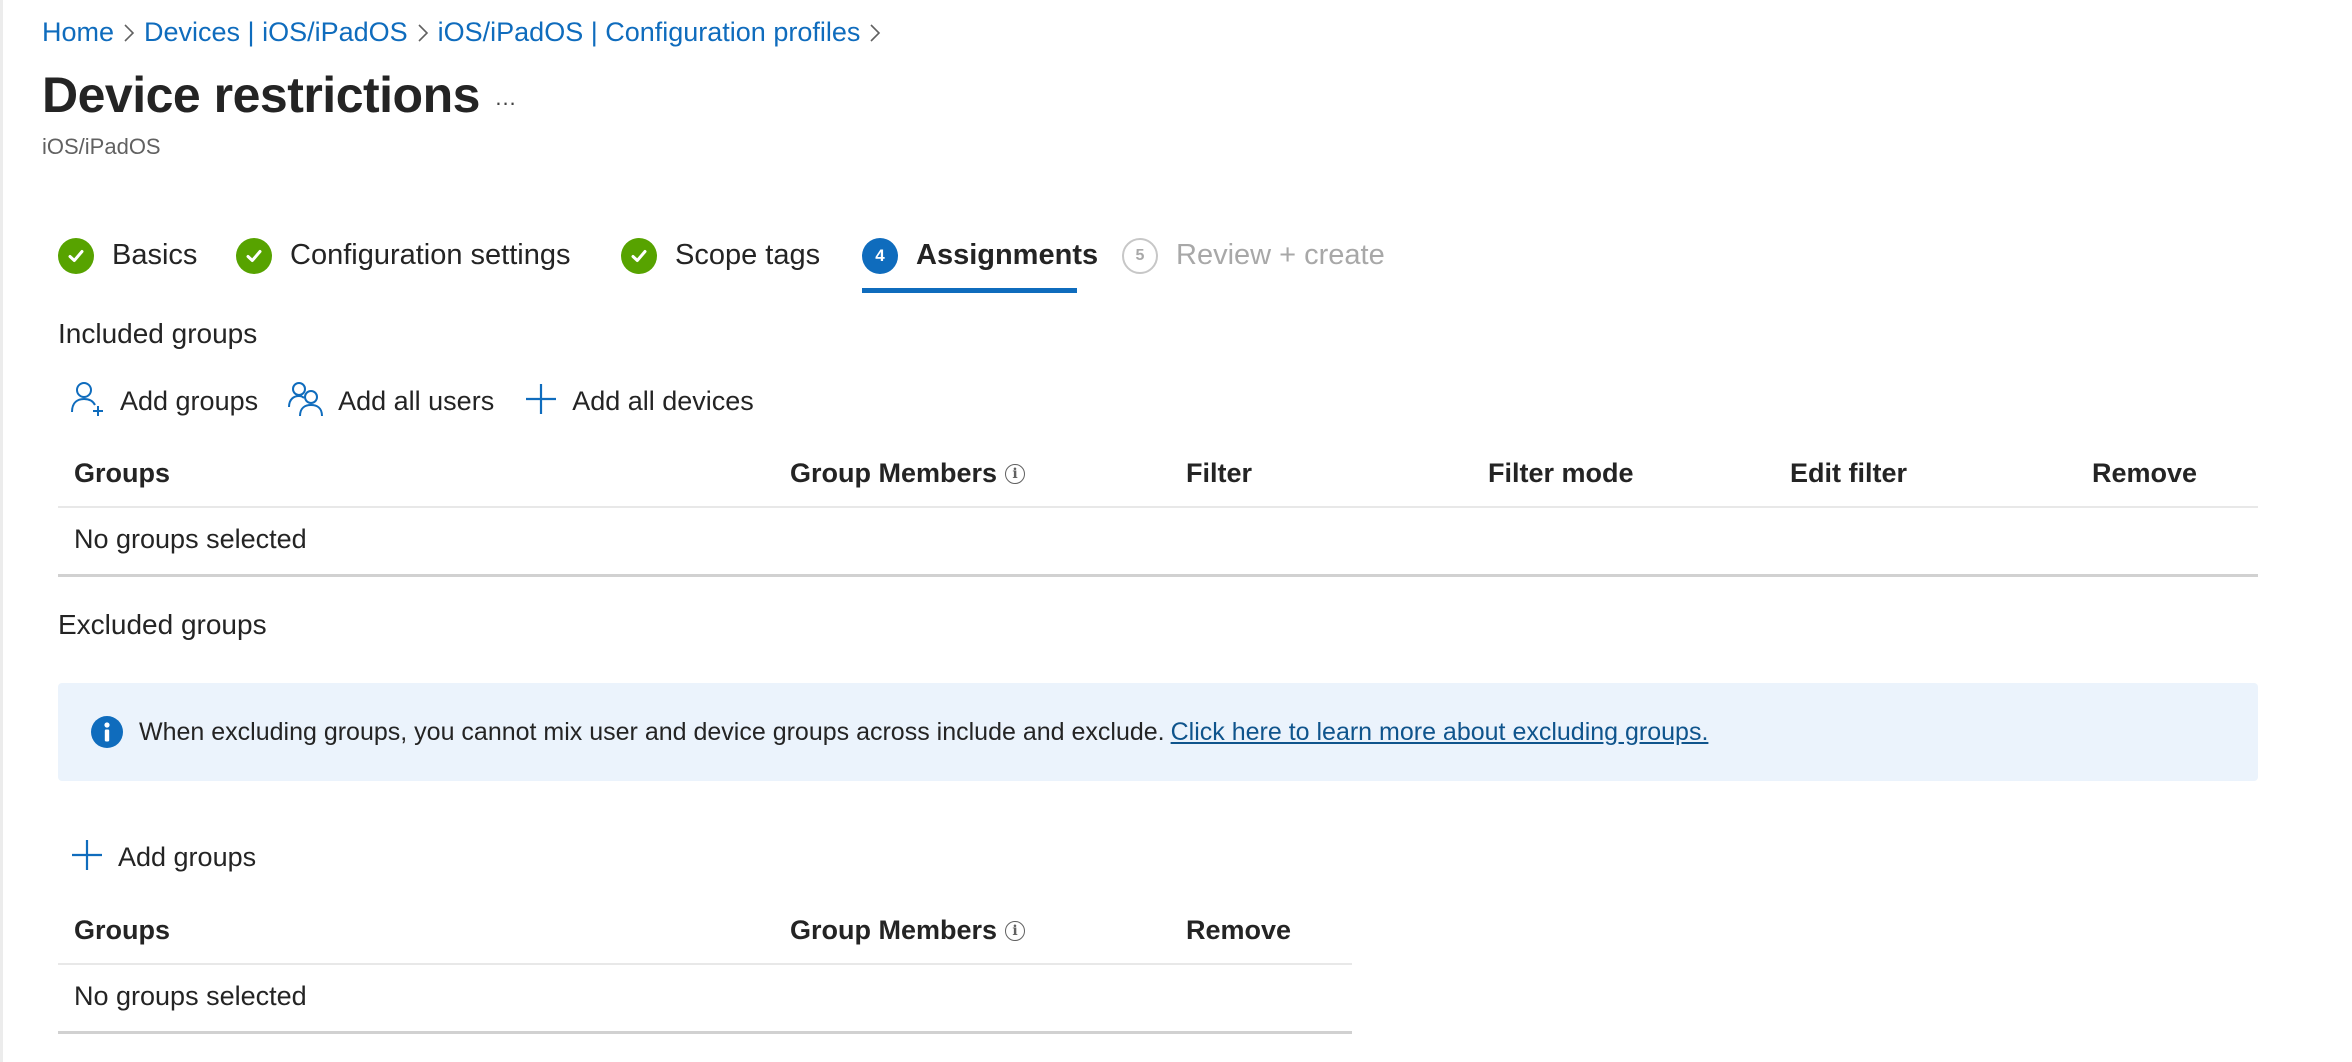 The height and width of the screenshot is (1062, 2352). Describe the element at coordinates (1280, 255) in the screenshot. I see `step-label: Review + create` at that location.